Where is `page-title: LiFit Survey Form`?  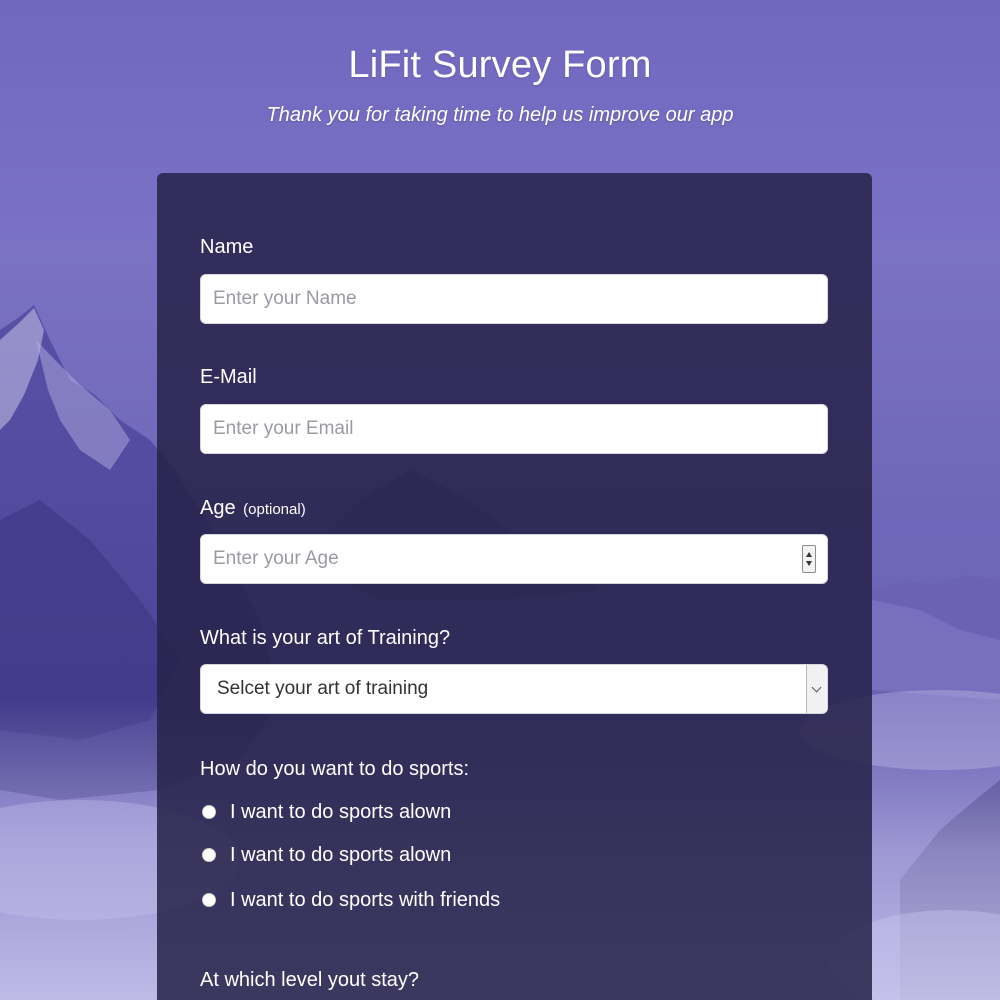 page-title: LiFit Survey Form is located at coordinates (500, 65).